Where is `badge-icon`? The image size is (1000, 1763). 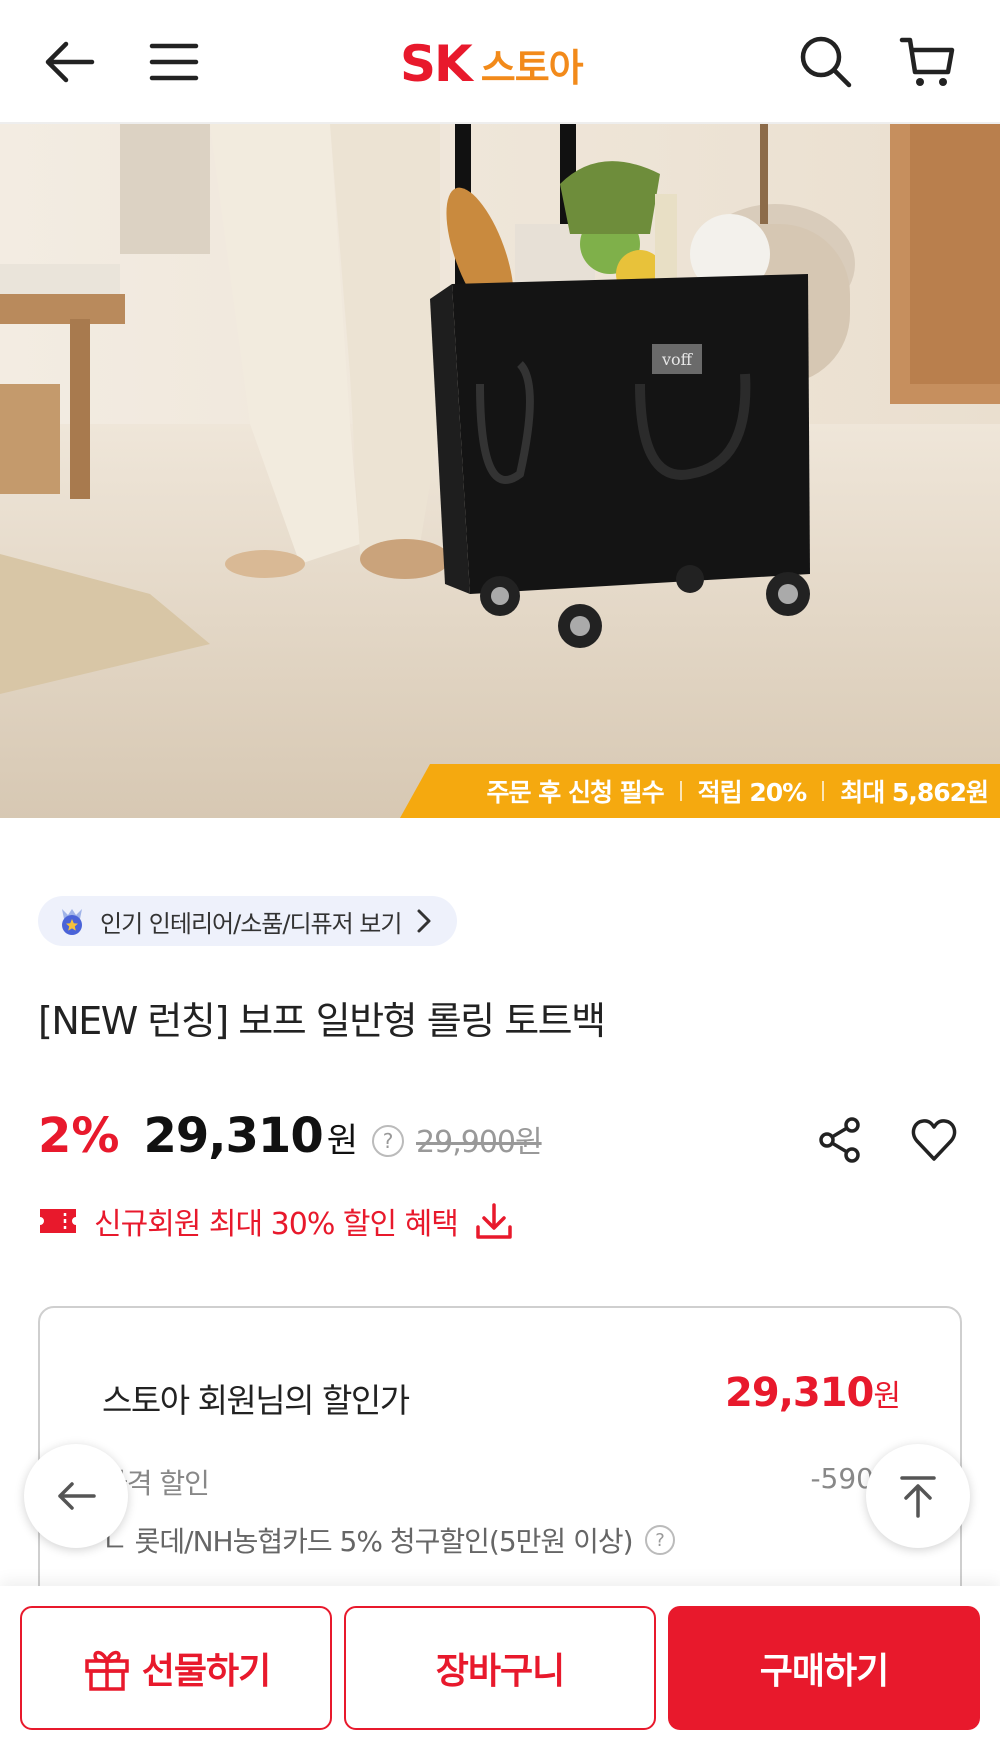 badge-icon is located at coordinates (72, 922).